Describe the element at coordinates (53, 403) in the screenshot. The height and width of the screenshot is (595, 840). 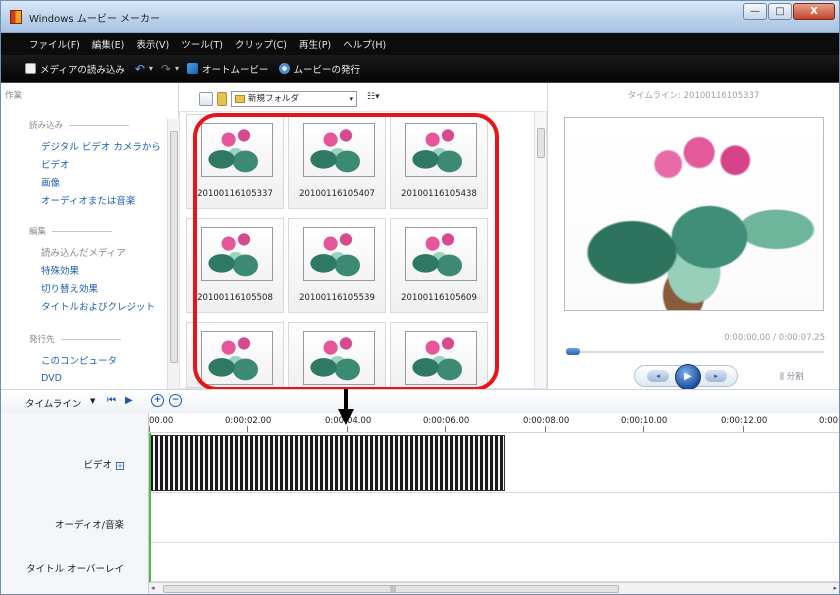
I see `timeline-view-button: タイムライン` at that location.